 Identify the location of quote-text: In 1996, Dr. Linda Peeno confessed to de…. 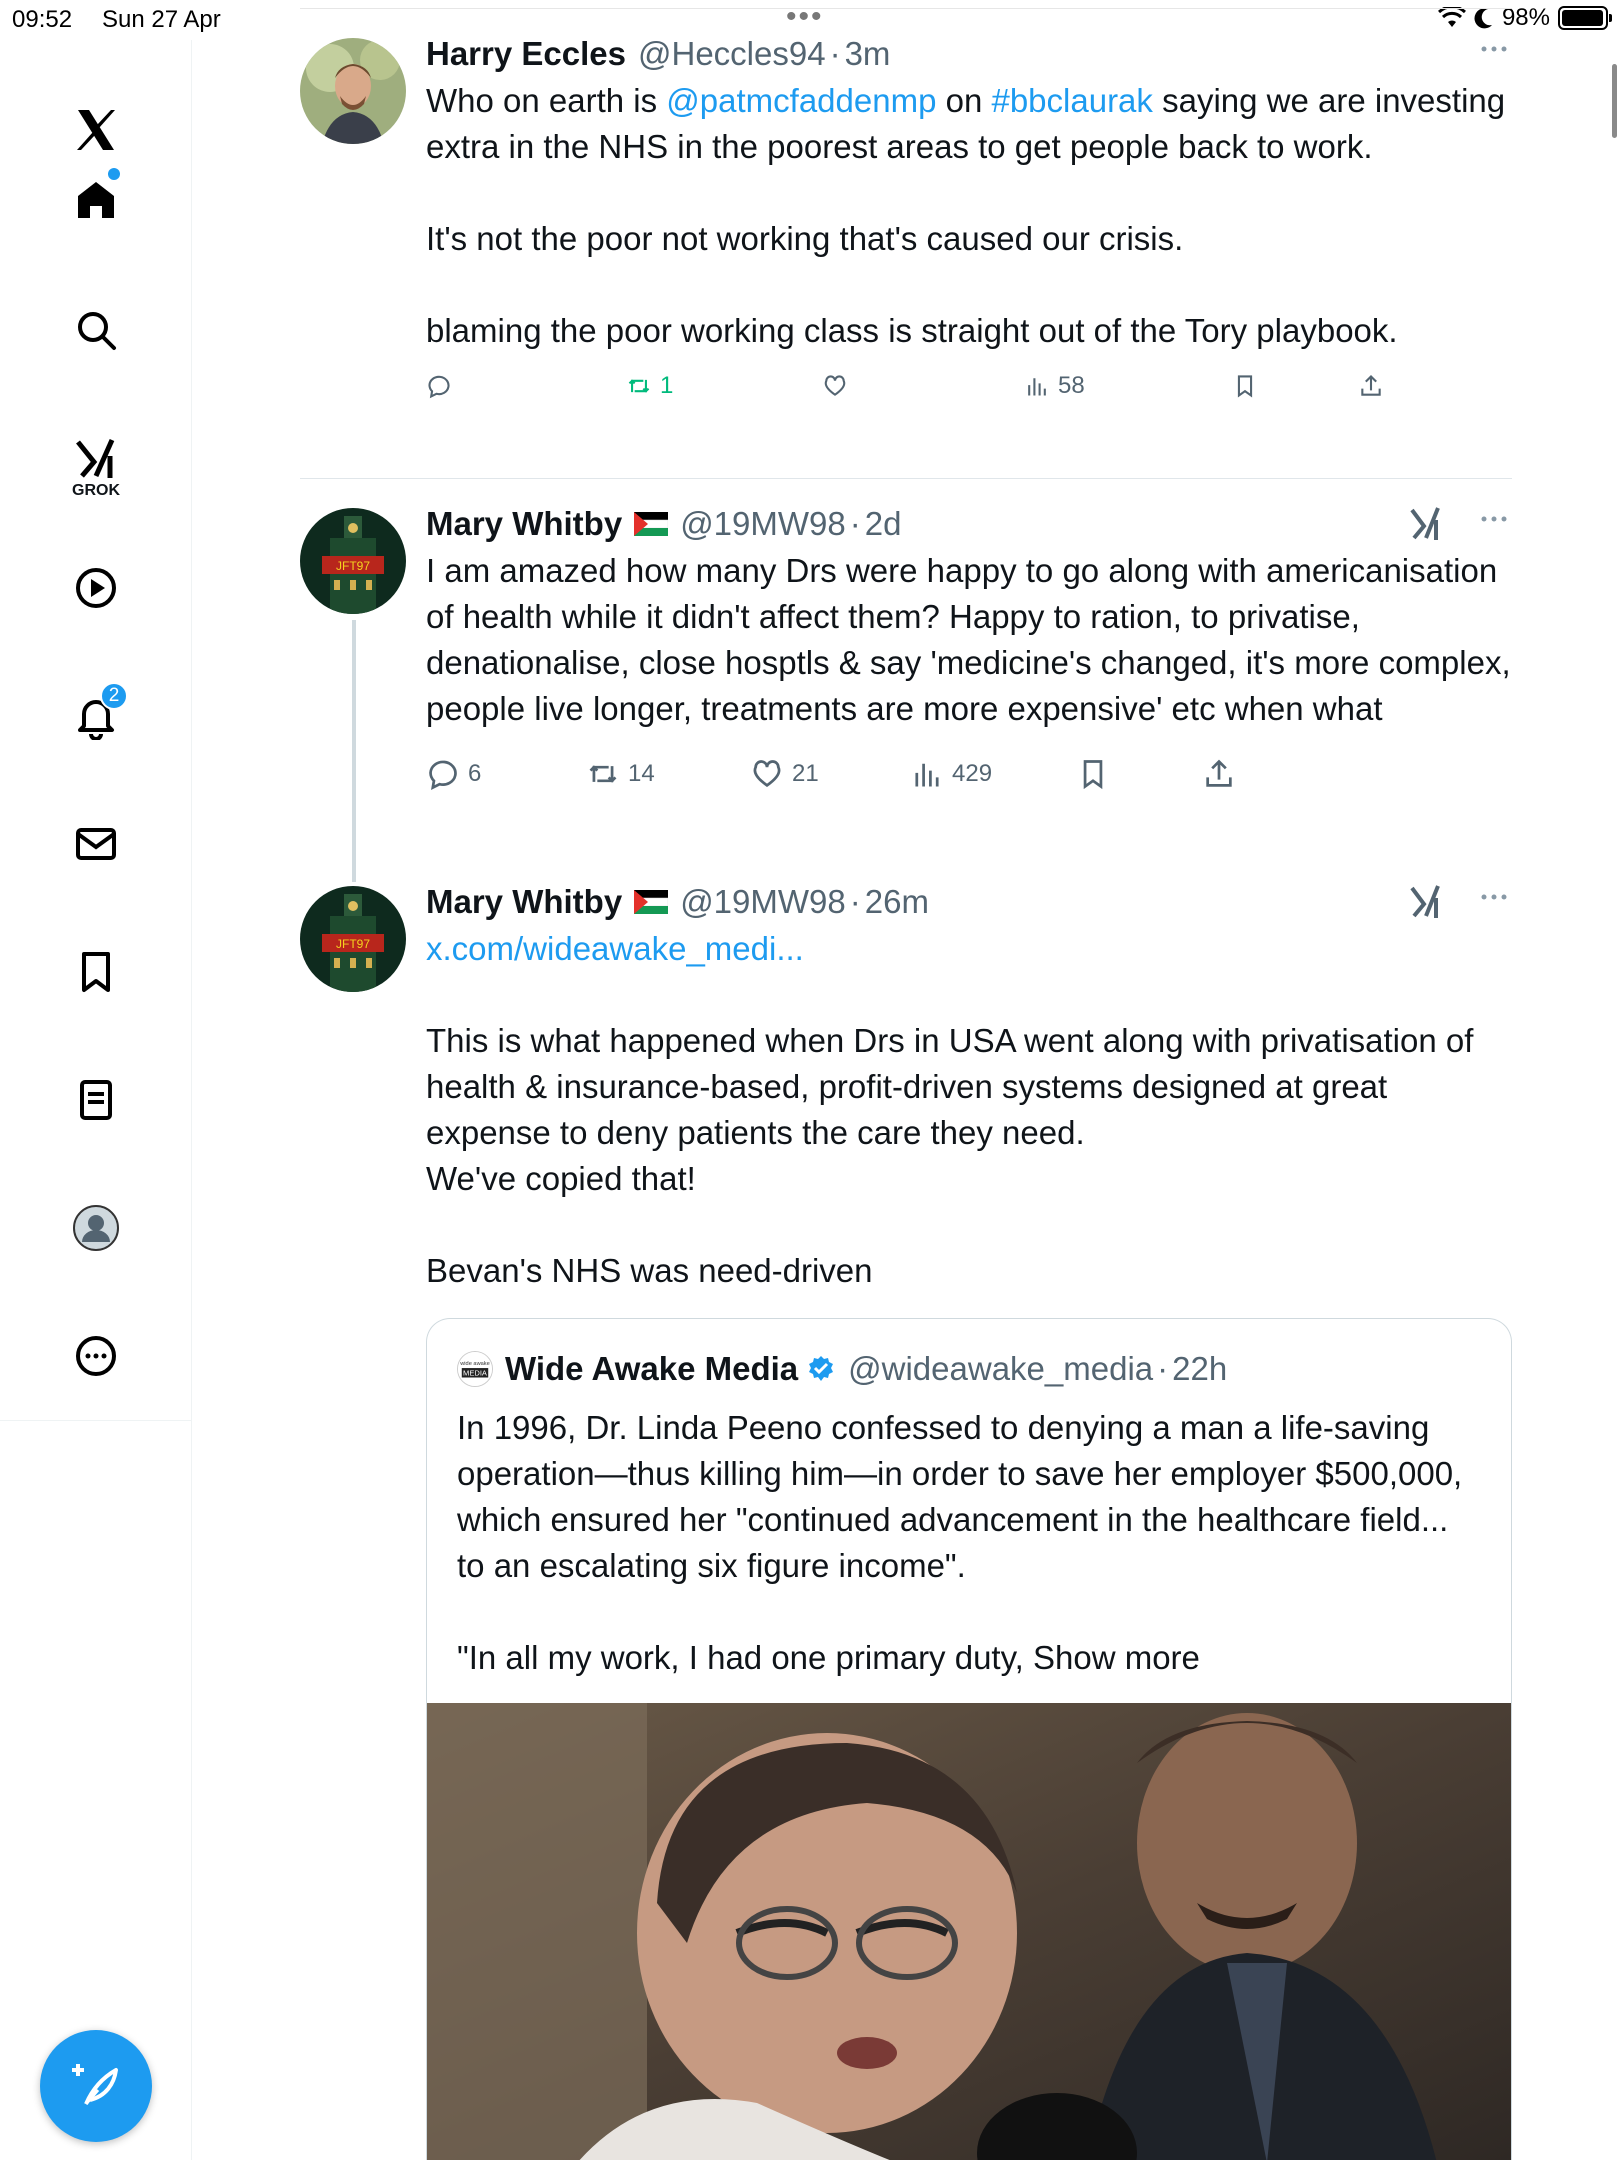
(964, 1543).